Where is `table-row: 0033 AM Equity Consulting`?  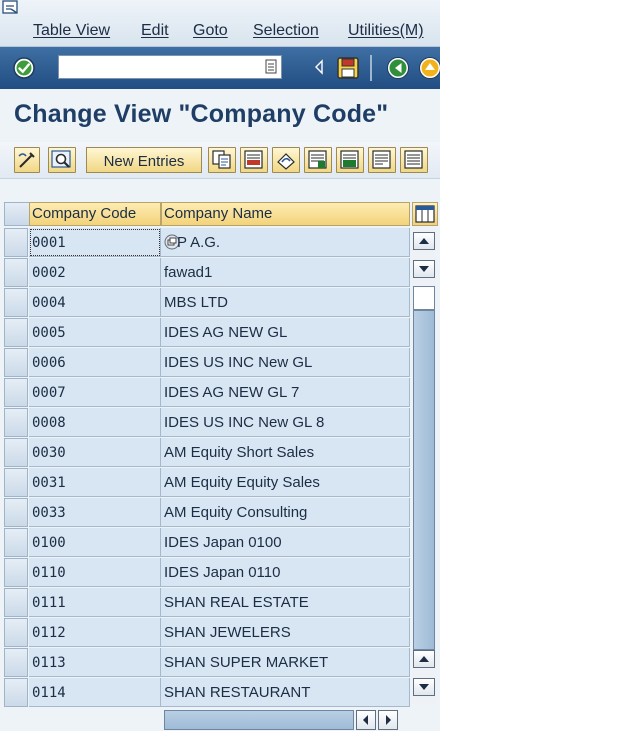
table-row: 0033 AM Equity Consulting is located at coordinates (205, 513).